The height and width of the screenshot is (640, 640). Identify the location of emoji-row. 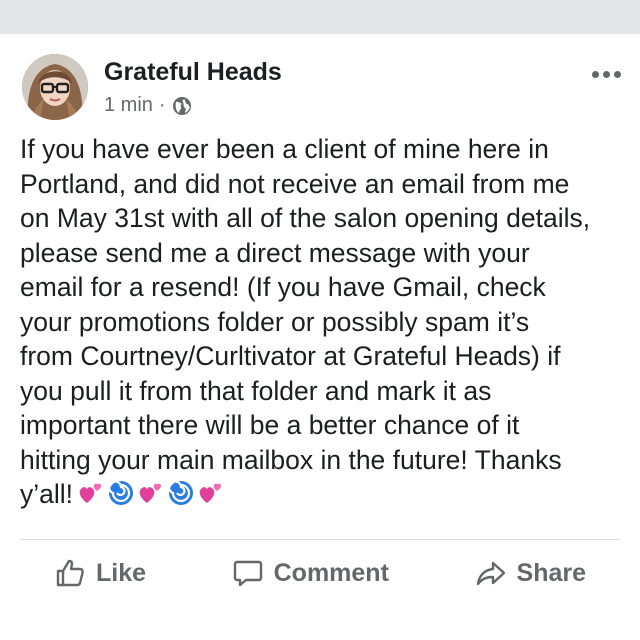
(151, 493).